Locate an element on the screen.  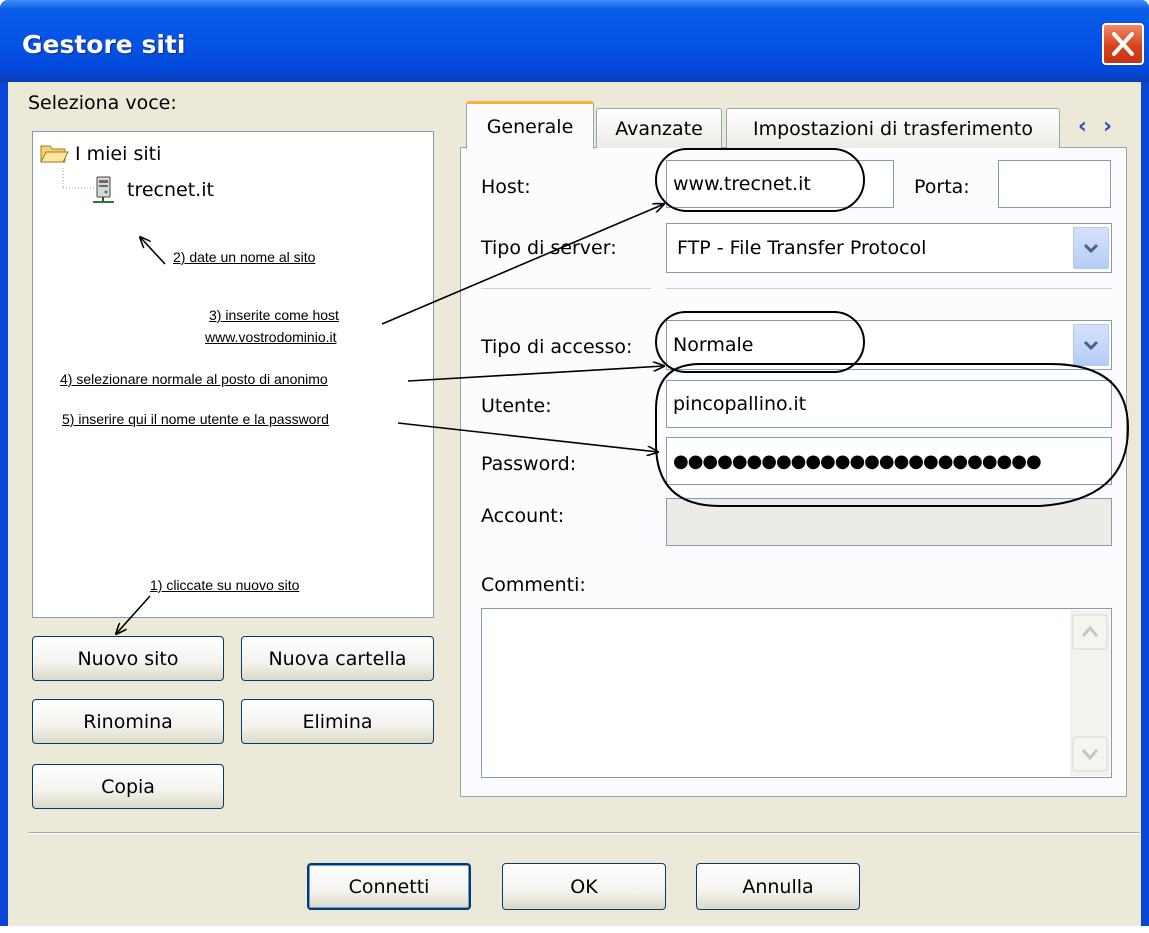
separator-left is located at coordinates (566, 289).